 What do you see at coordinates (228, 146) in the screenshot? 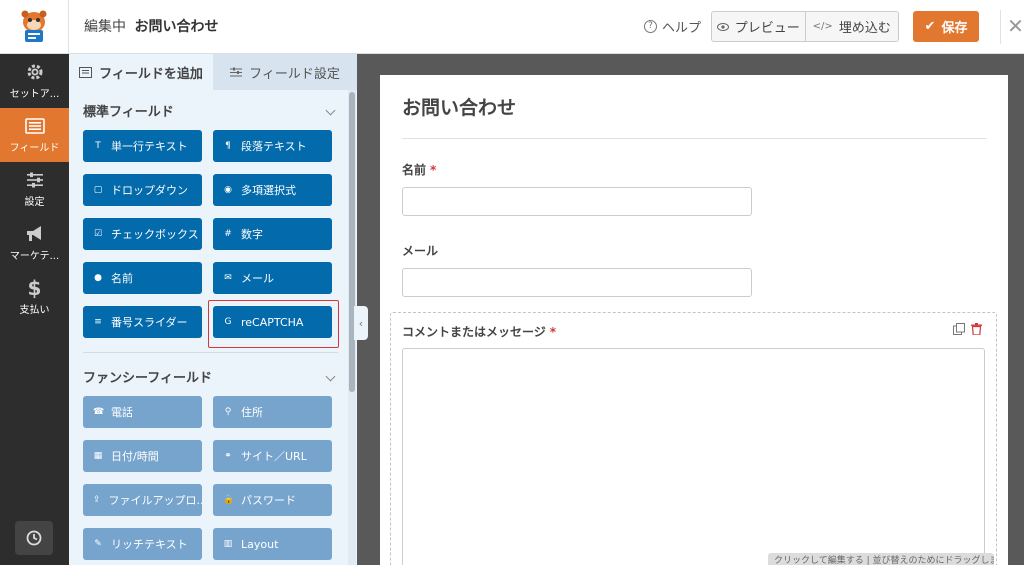
I see `field-type-icon: ¶` at bounding box center [228, 146].